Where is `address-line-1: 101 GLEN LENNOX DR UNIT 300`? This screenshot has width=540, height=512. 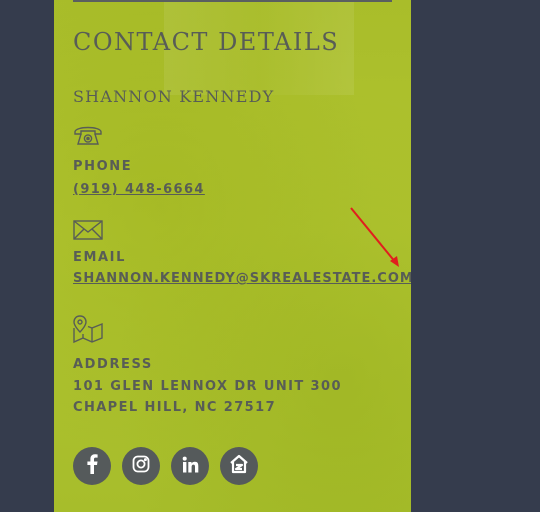 address-line-1: 101 GLEN LENNOX DR UNIT 300 is located at coordinates (207, 386).